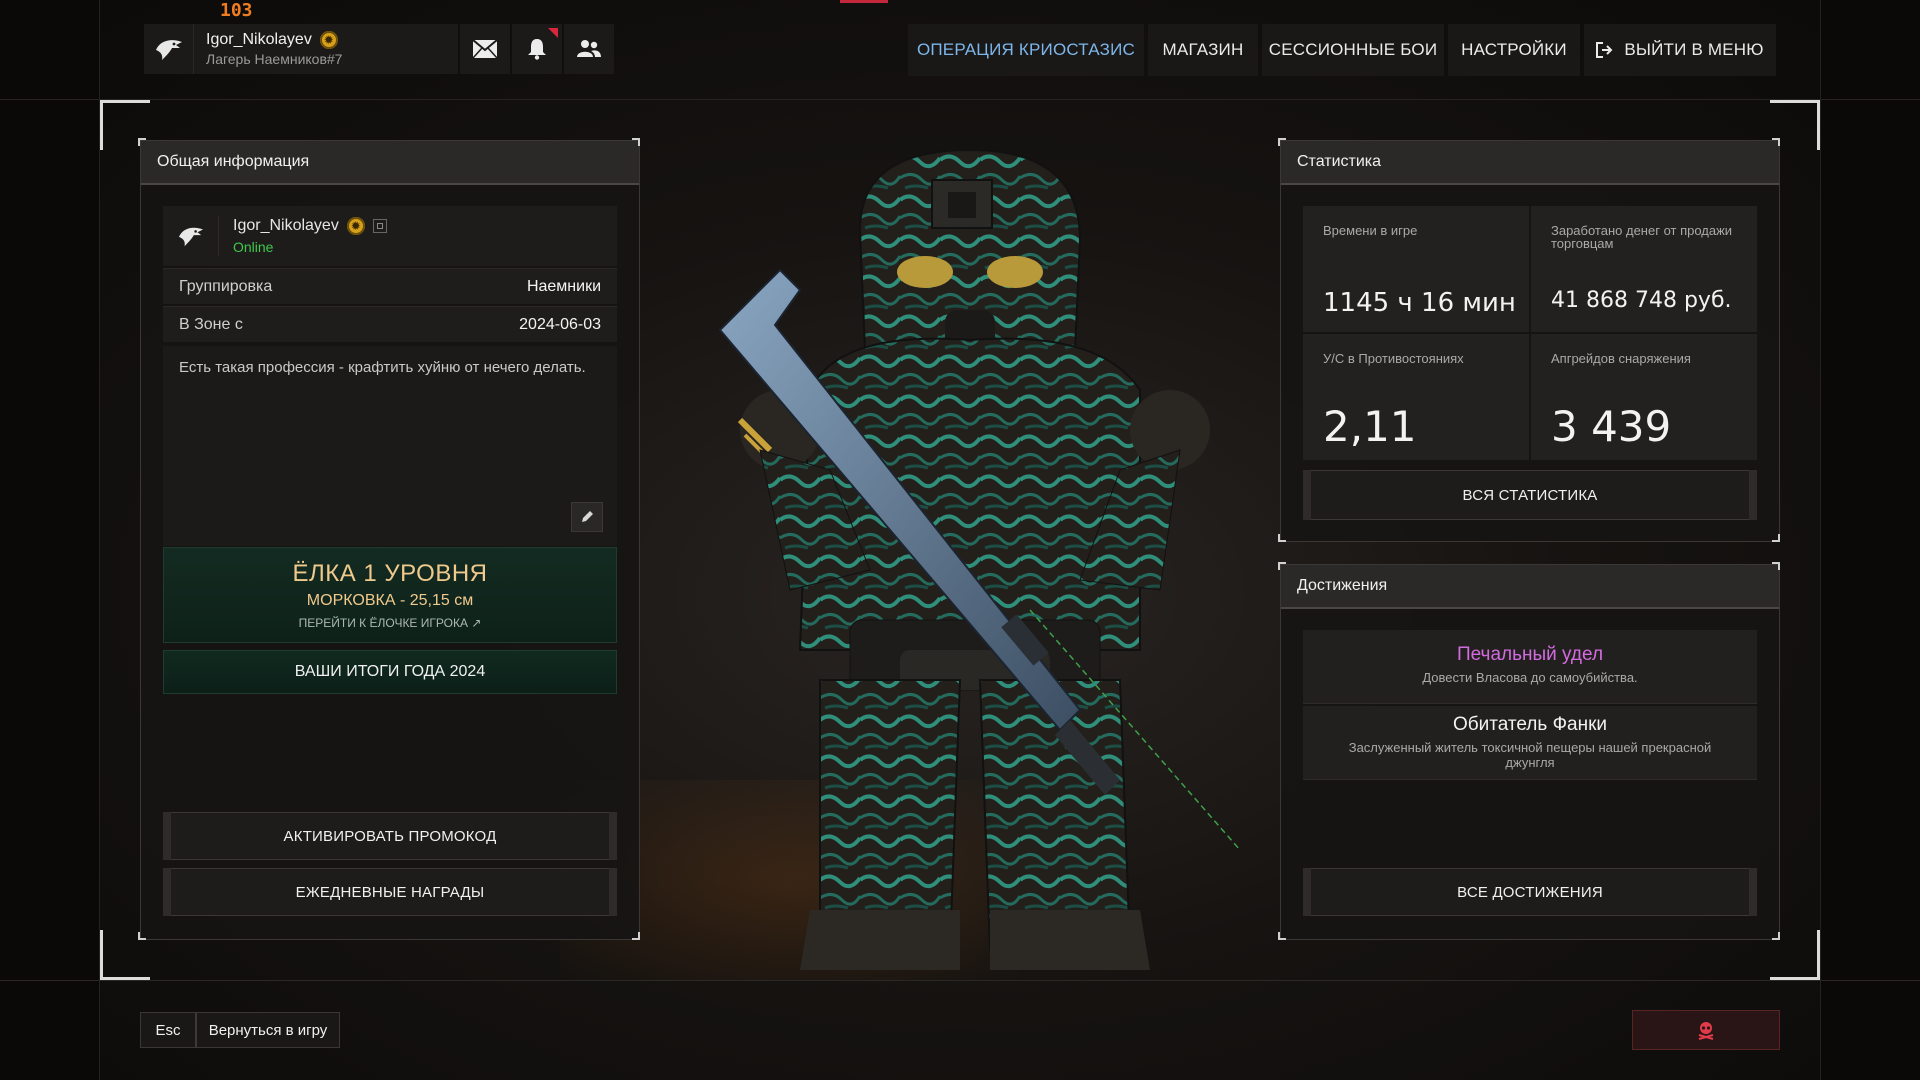 The width and height of the screenshot is (1920, 1080). I want to click on achievement-desc: Довести Власова до самоубийства., so click(1530, 677).